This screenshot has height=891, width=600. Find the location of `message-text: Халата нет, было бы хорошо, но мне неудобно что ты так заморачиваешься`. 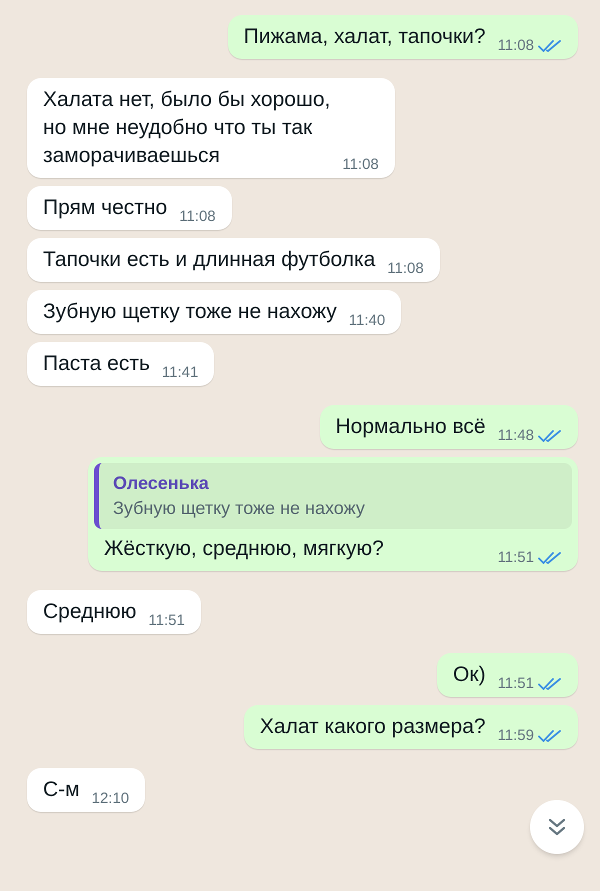

message-text: Халата нет, было бы хорошо, но мне неудобно что ты так заморачиваешься is located at coordinates (186, 128).